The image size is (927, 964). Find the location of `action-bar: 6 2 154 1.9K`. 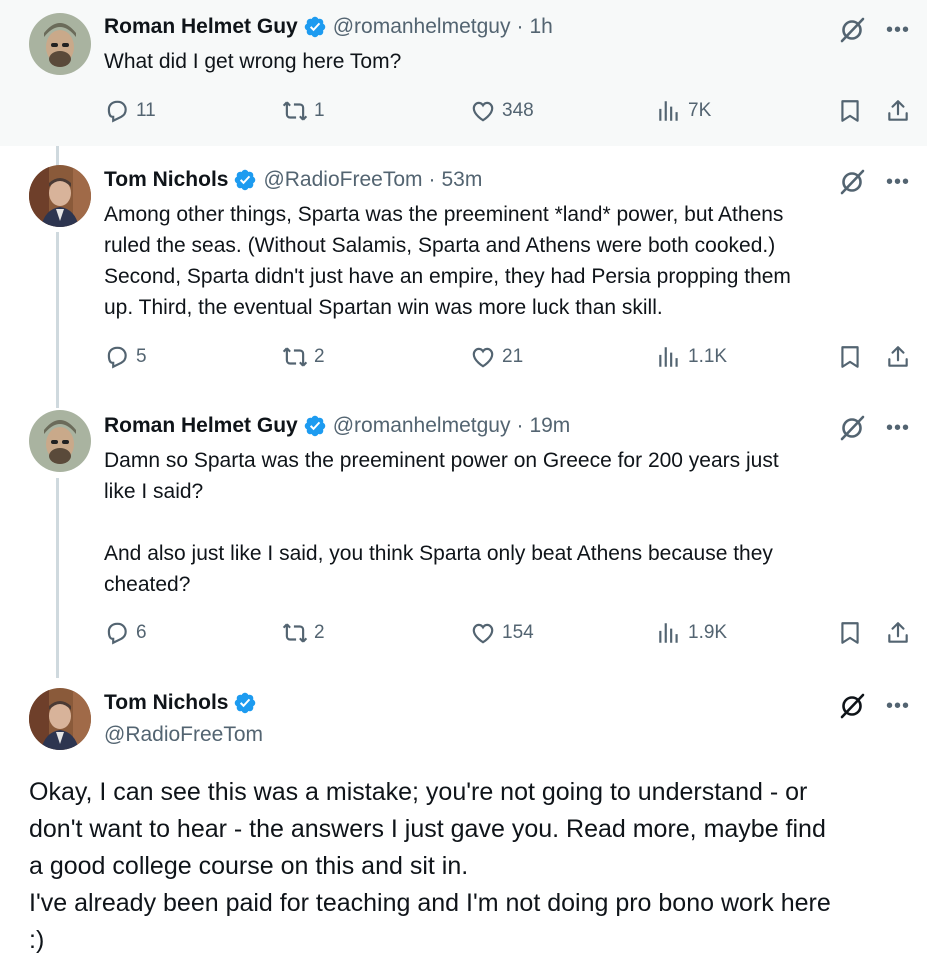

action-bar: 6 2 154 1.9K is located at coordinates (509, 635).